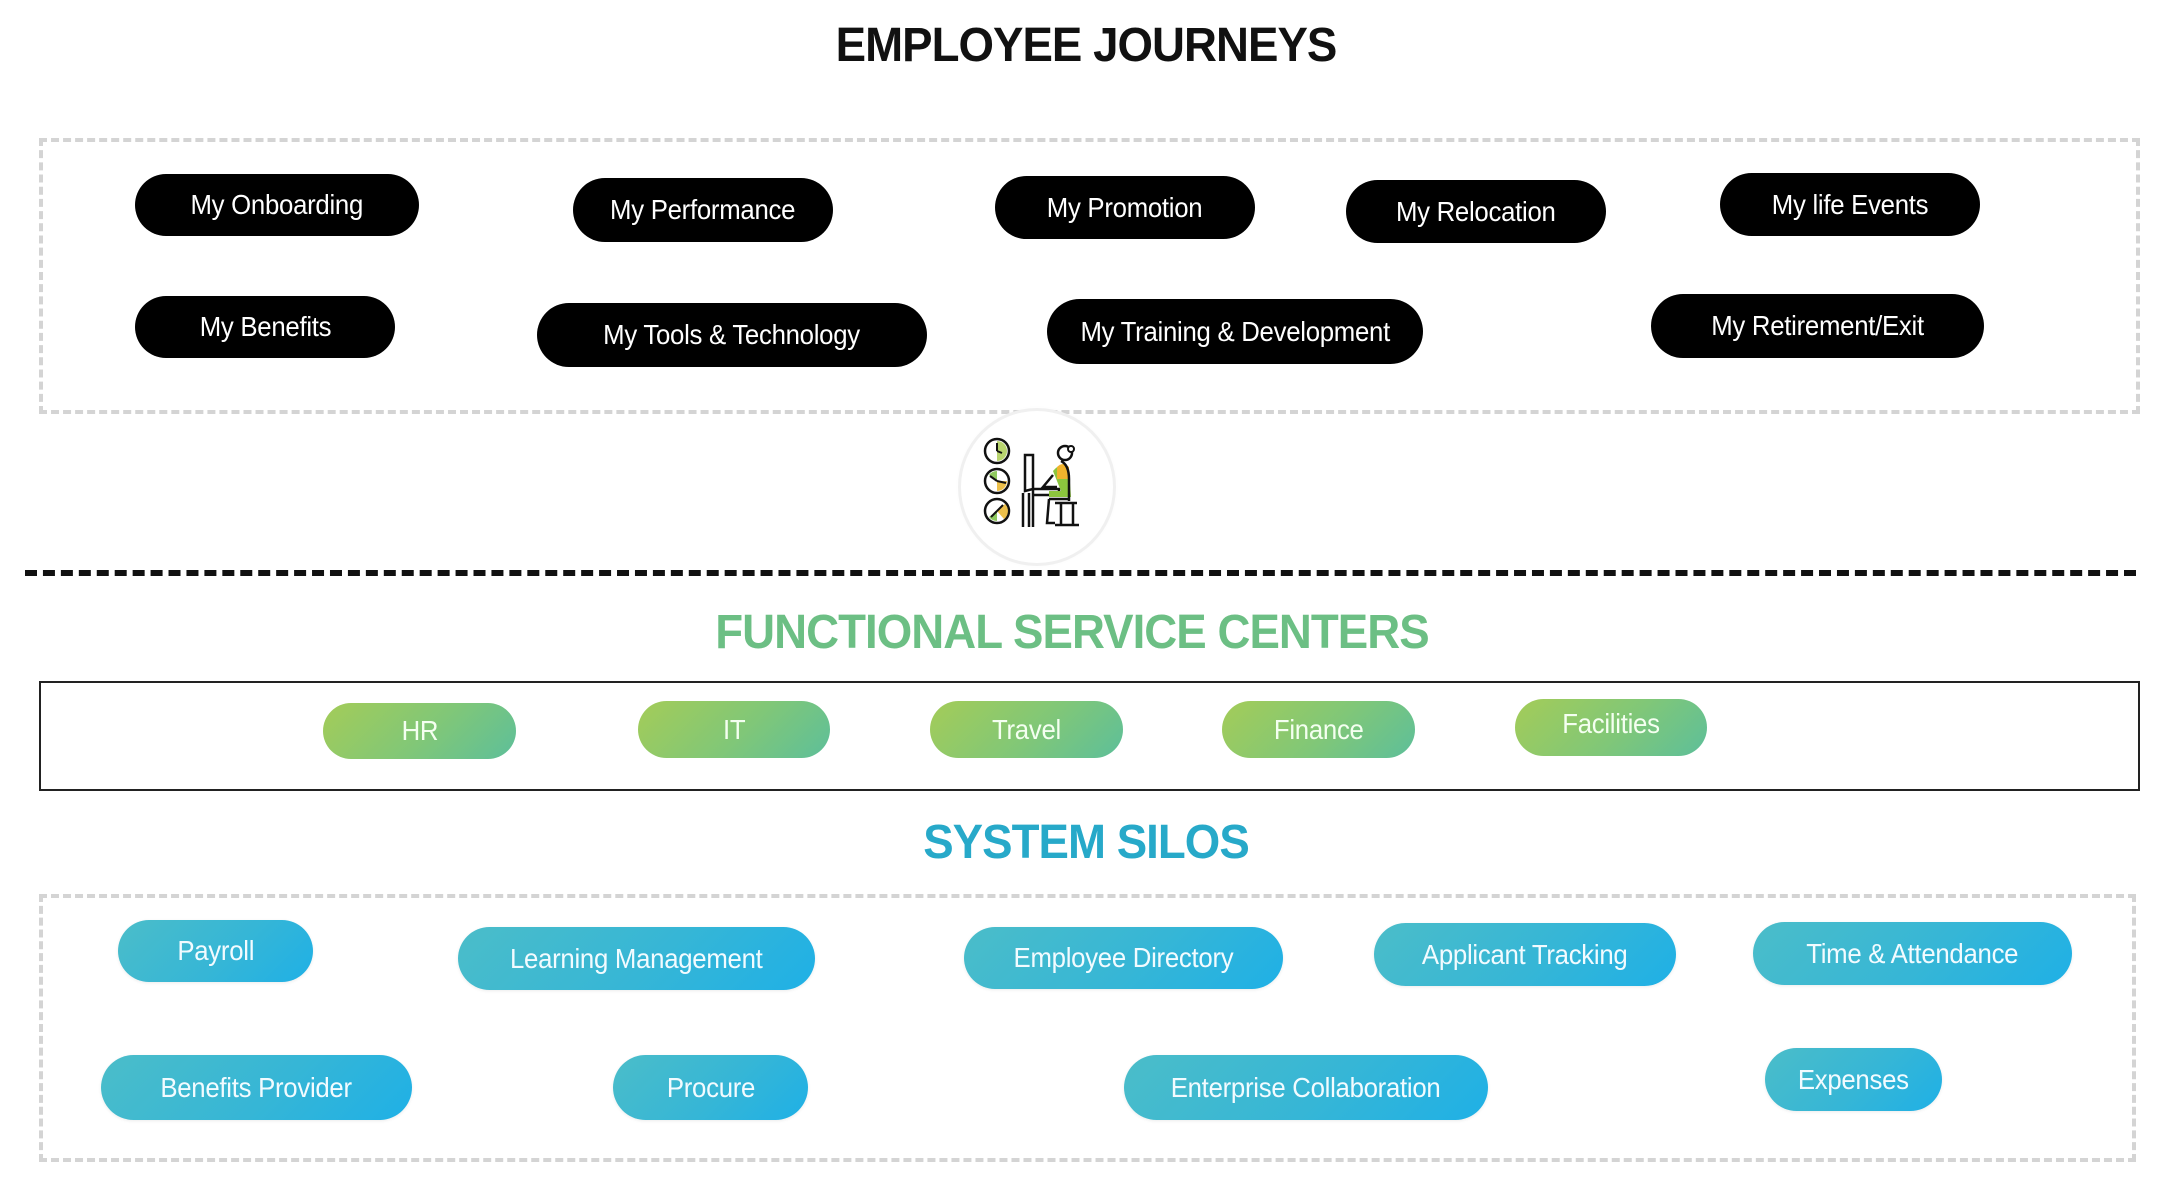 The height and width of the screenshot is (1197, 2172). I want to click on service-center-pill-label: Travel, so click(1026, 729).